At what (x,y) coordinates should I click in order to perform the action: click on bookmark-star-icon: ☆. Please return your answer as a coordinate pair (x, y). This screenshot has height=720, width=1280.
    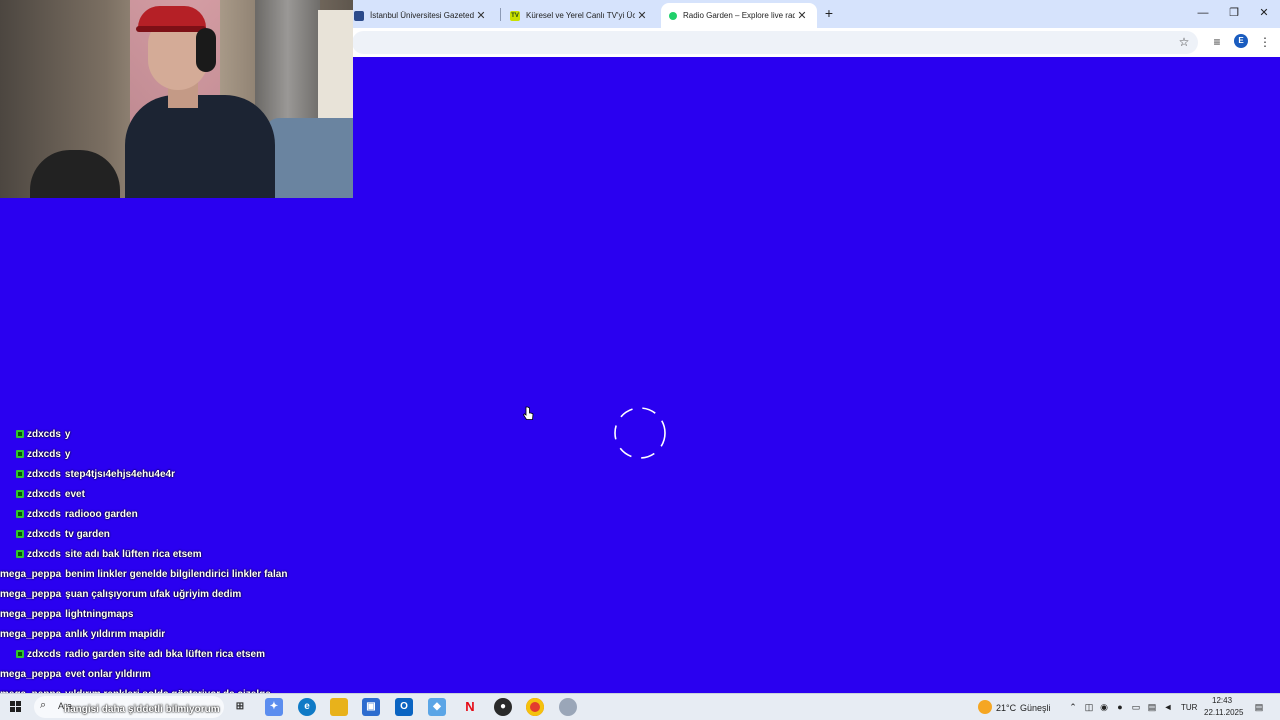
    Looking at the image, I should click on (1184, 42).